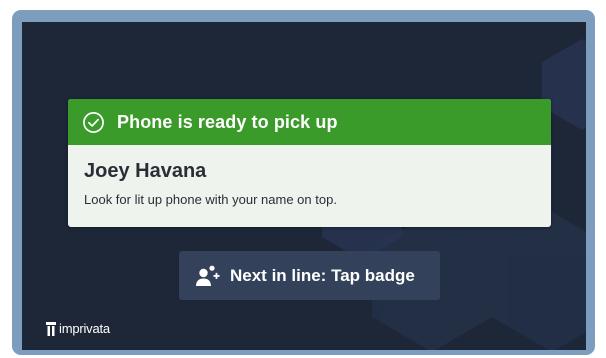 The image size is (606, 358). I want to click on next-in-line-button: Next in line: Tap badge, so click(309, 275).